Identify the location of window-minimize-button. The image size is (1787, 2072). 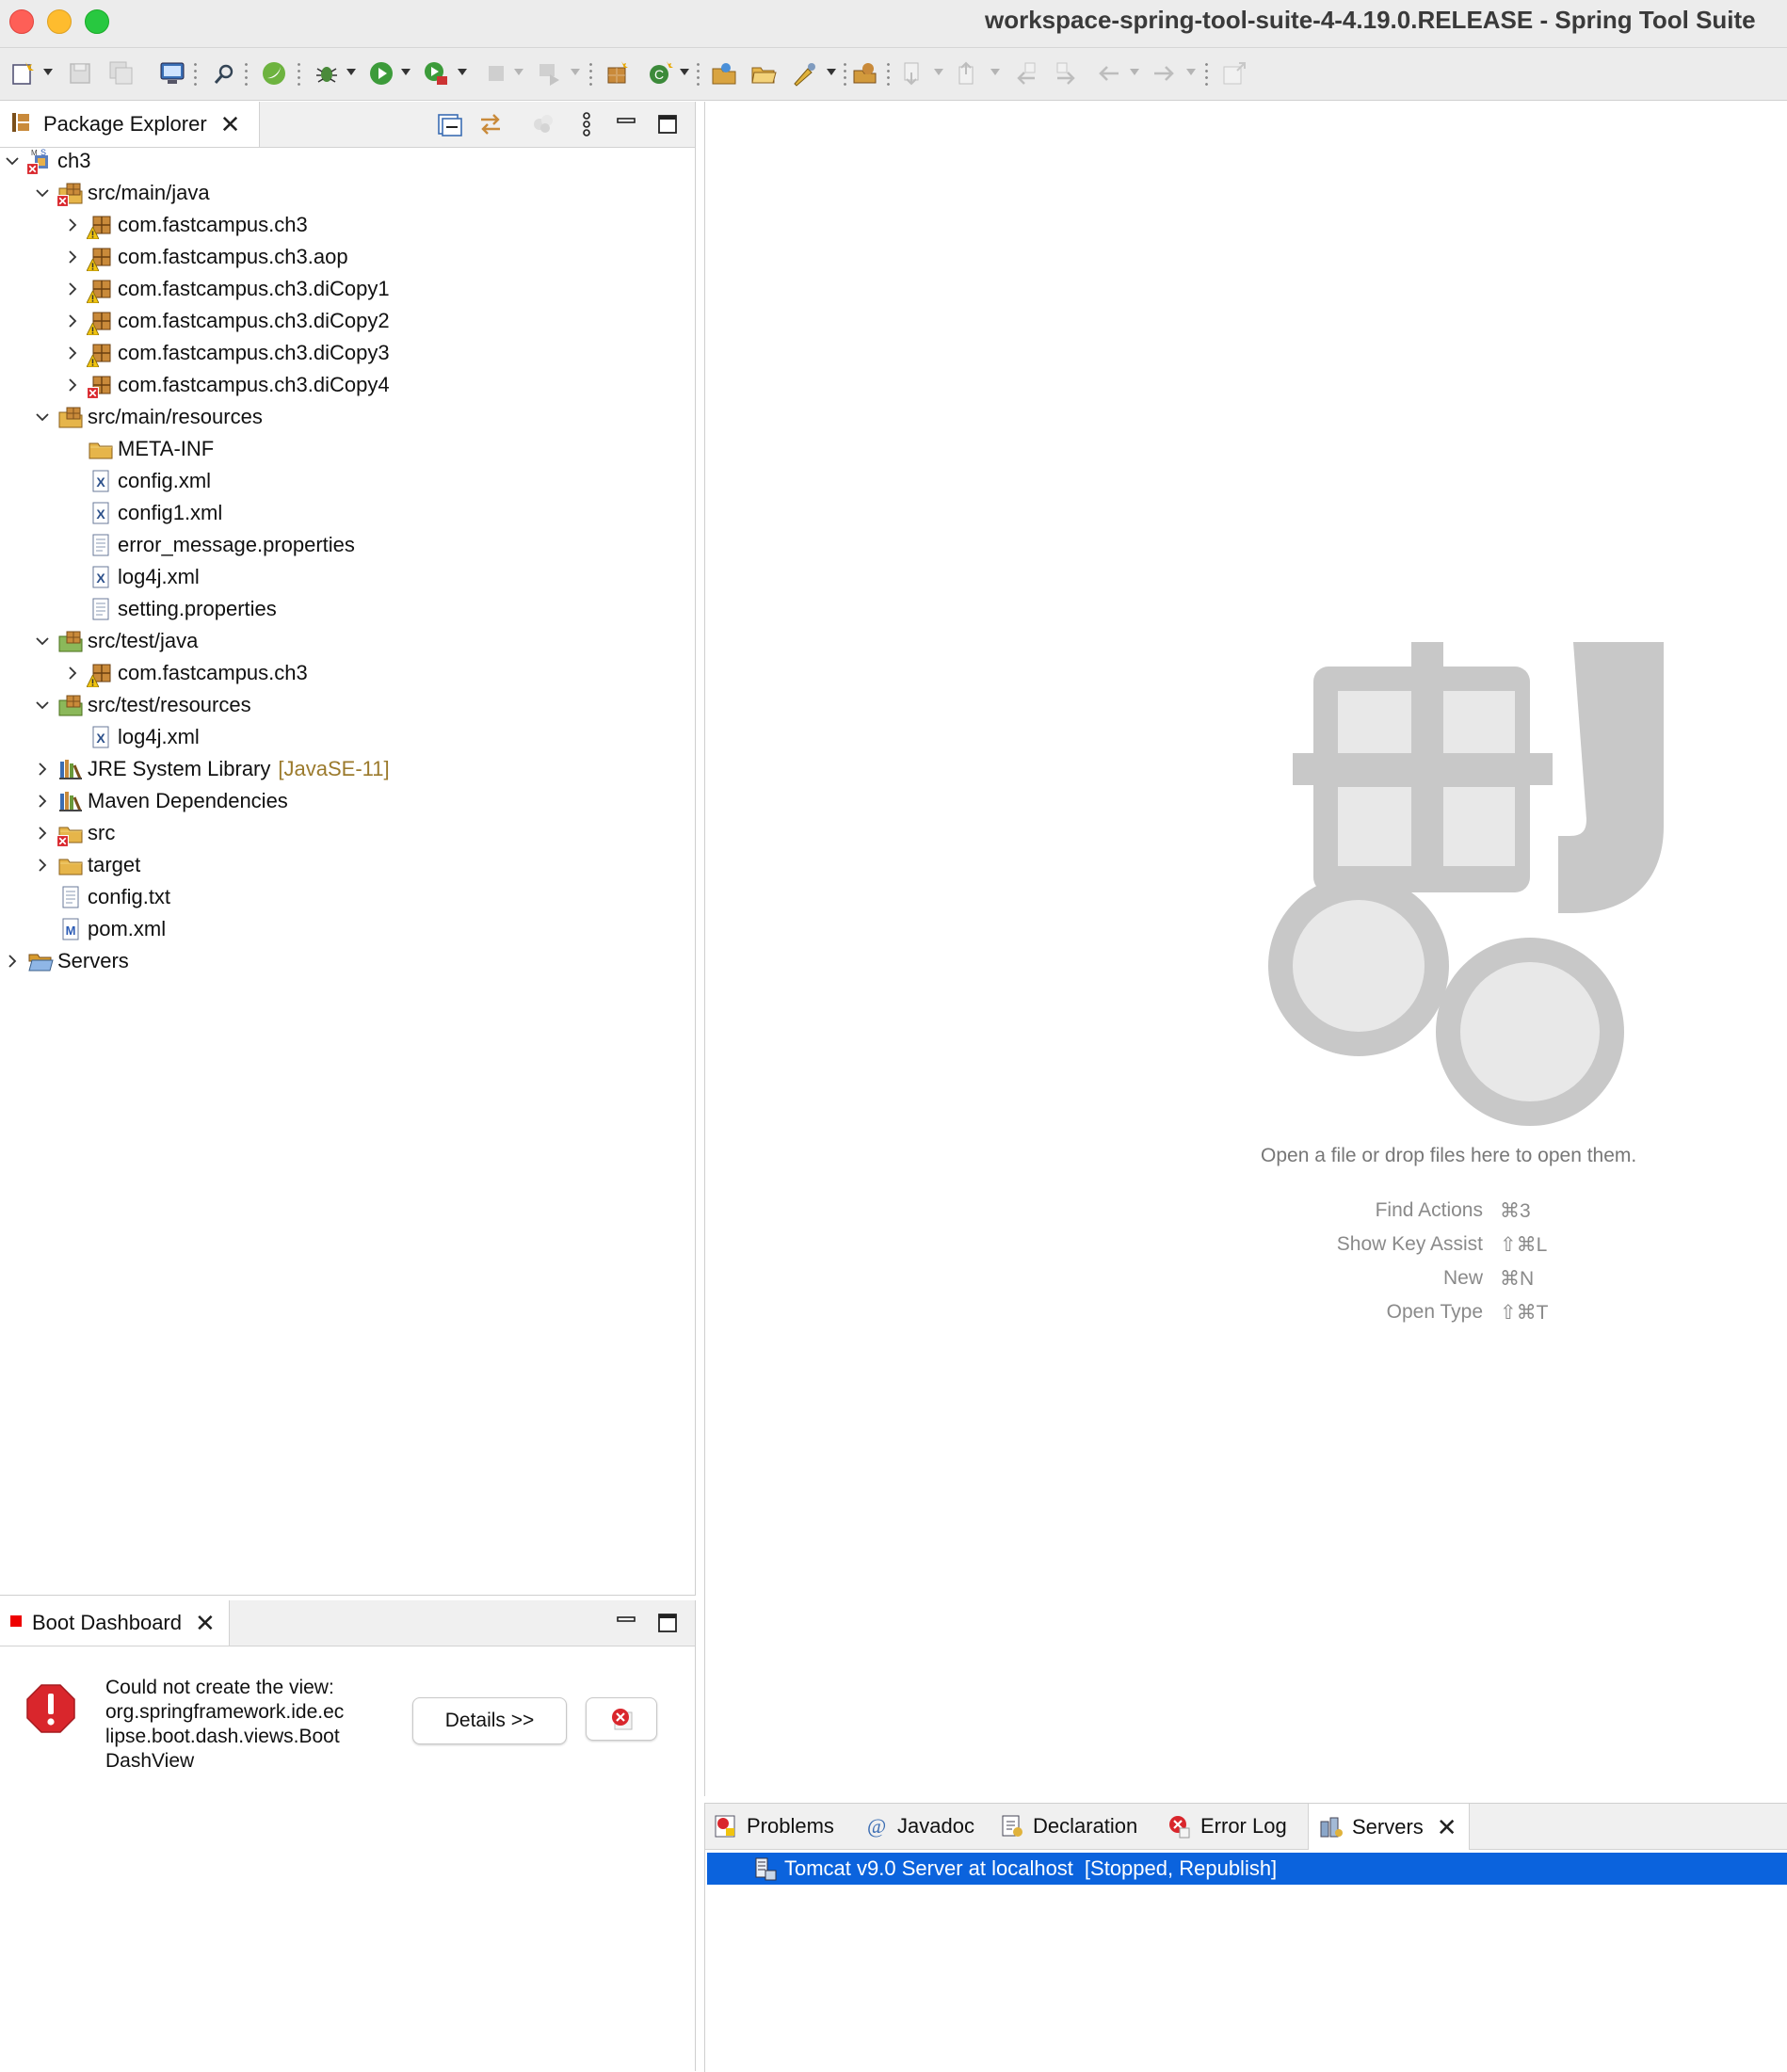
(59, 21).